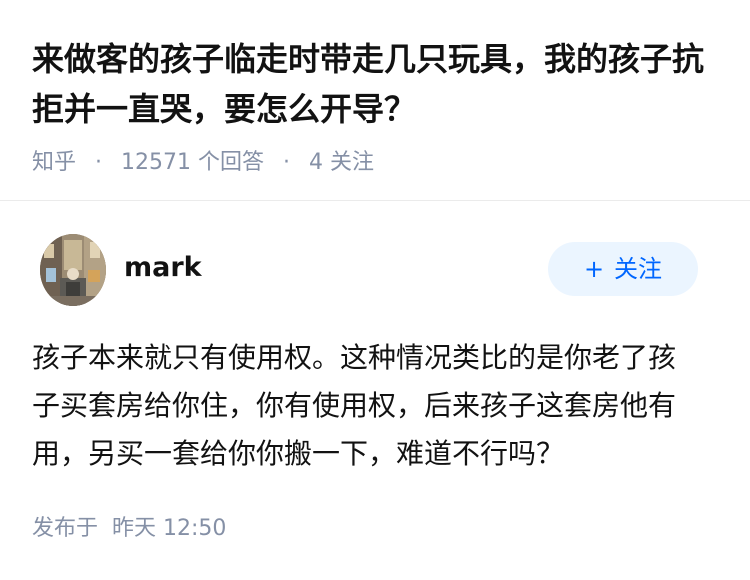 The height and width of the screenshot is (580, 750). What do you see at coordinates (169, 528) in the screenshot?
I see `publish-datetime: 昨天 12:50` at bounding box center [169, 528].